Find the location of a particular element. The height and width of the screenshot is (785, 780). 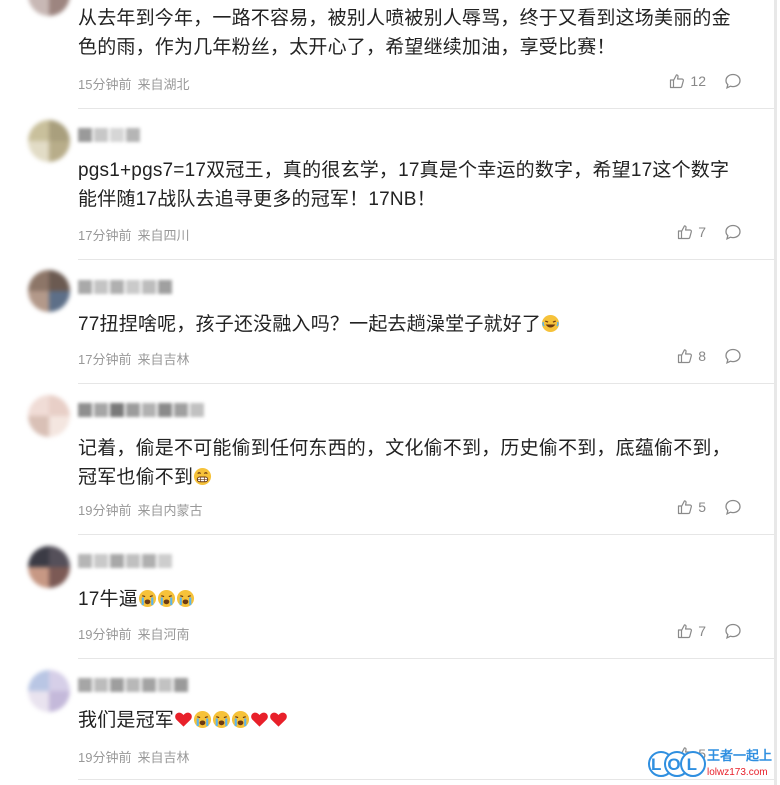

watermark-url: lolwz173.com is located at coordinates (737, 772).